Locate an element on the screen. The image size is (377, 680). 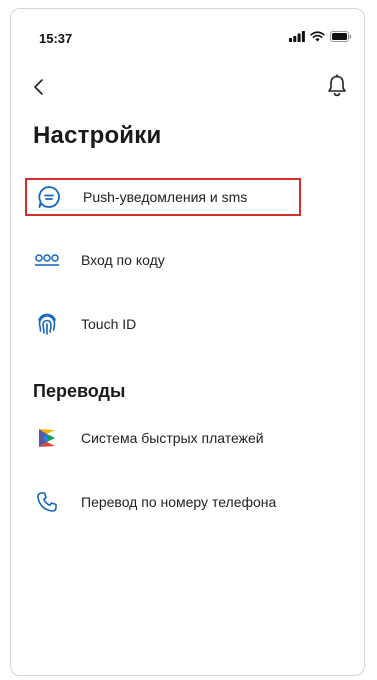
page-title: Настройки is located at coordinates (97, 135).